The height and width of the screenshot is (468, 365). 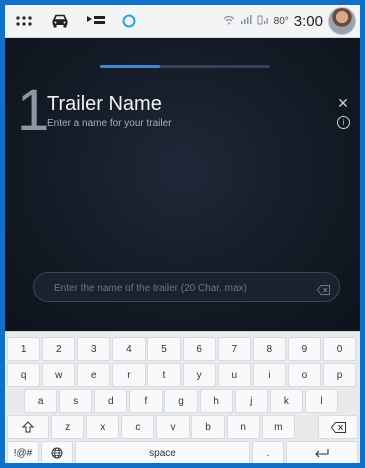 What do you see at coordinates (96, 21) in the screenshot?
I see `media-icon` at bounding box center [96, 21].